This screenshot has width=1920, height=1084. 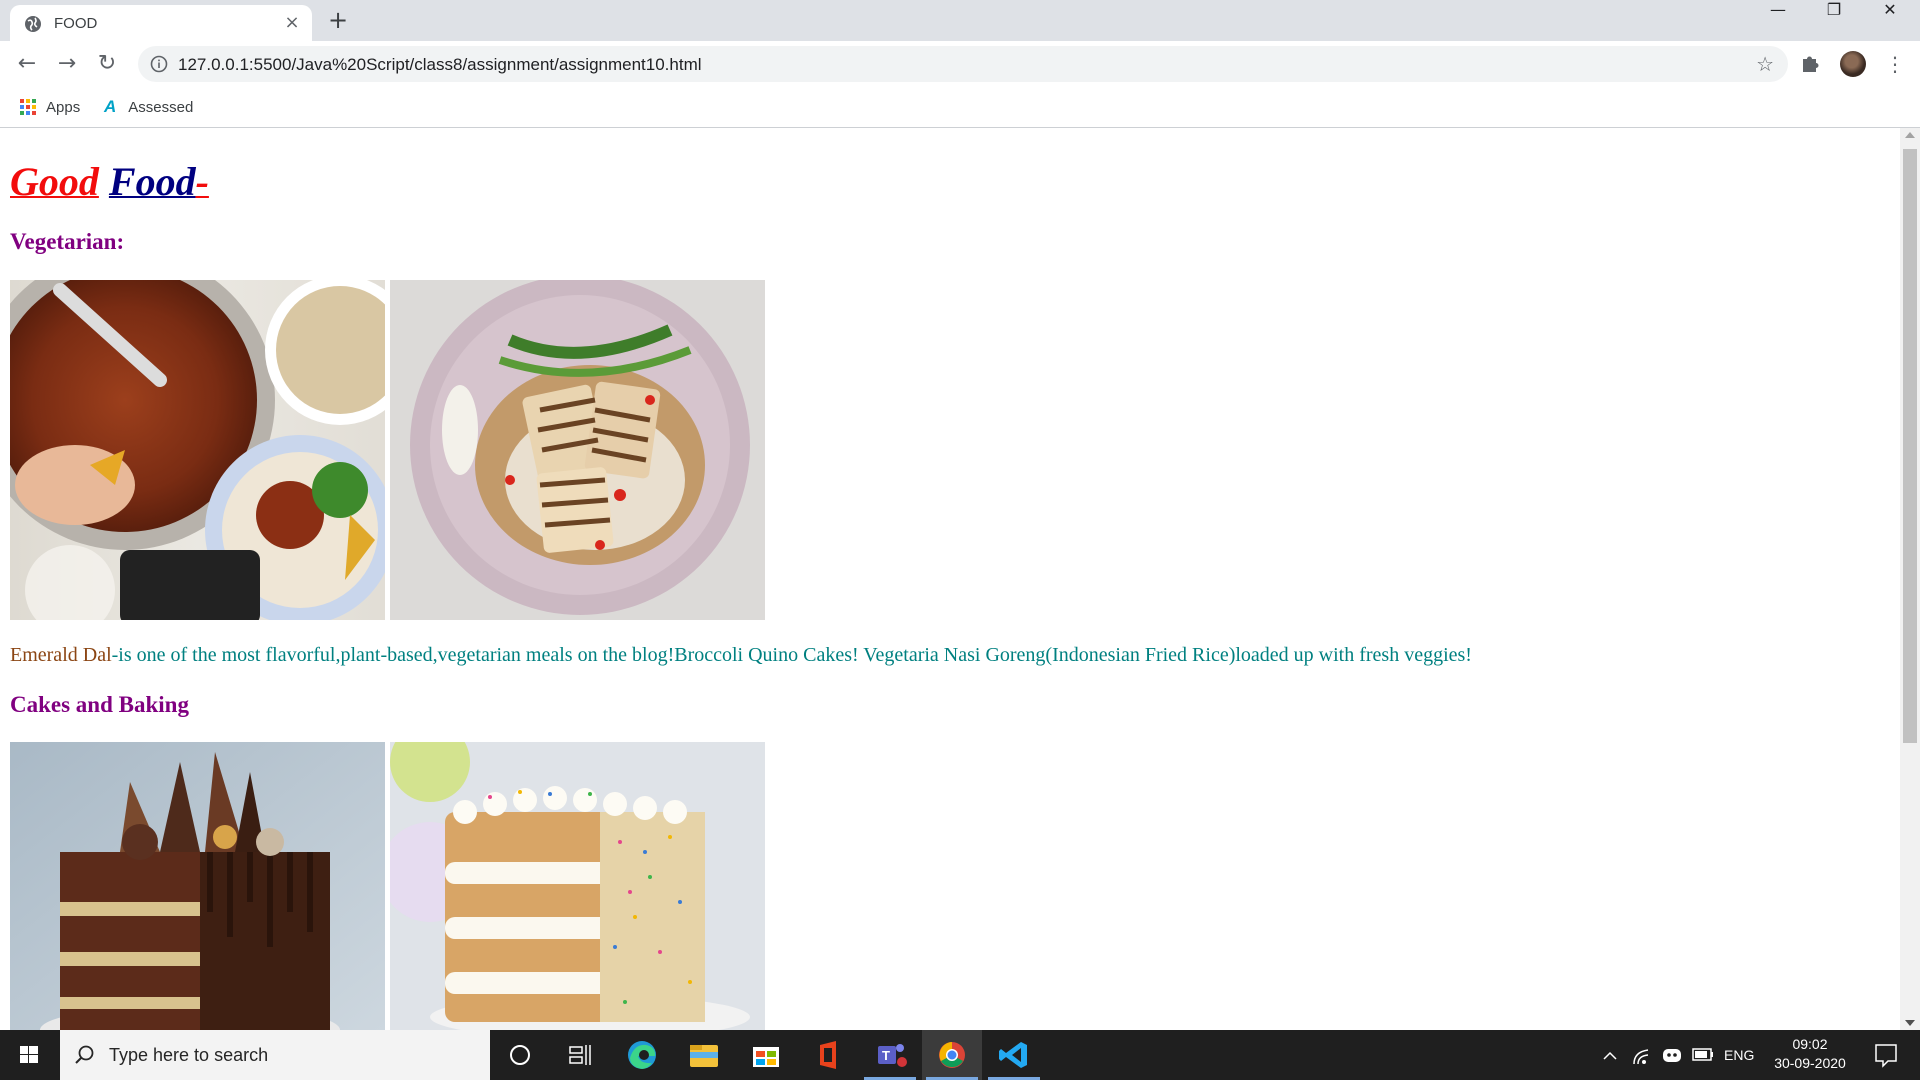 I want to click on scroll-up-arrow-icon, so click(x=1910, y=135).